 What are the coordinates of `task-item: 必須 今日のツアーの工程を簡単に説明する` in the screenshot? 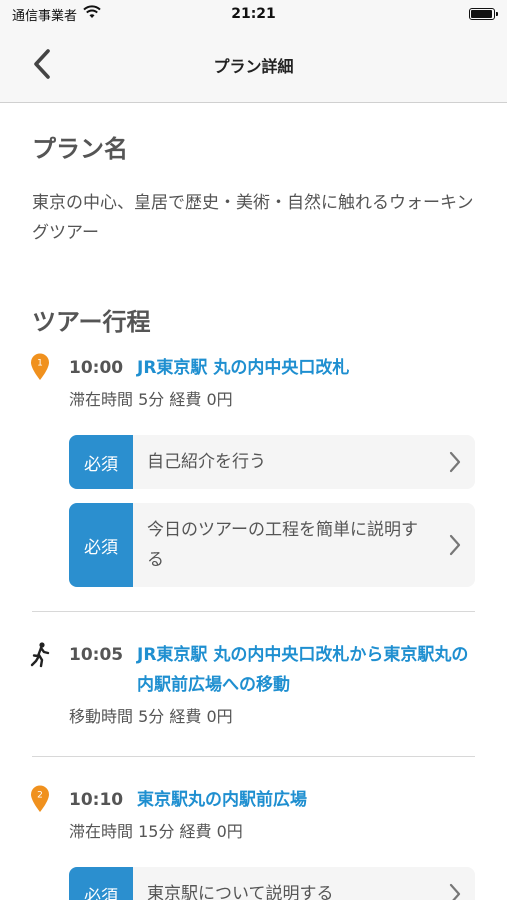 It's located at (272, 545).